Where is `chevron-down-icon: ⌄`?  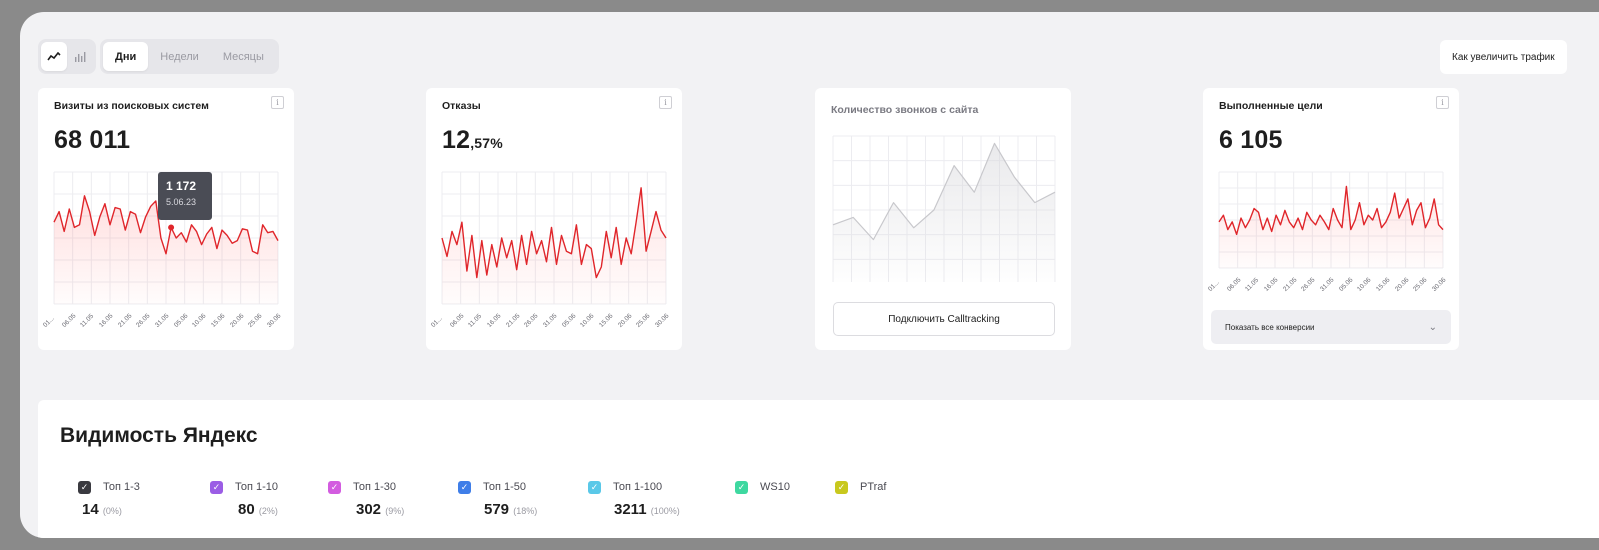
chevron-down-icon: ⌄ is located at coordinates (1432, 327).